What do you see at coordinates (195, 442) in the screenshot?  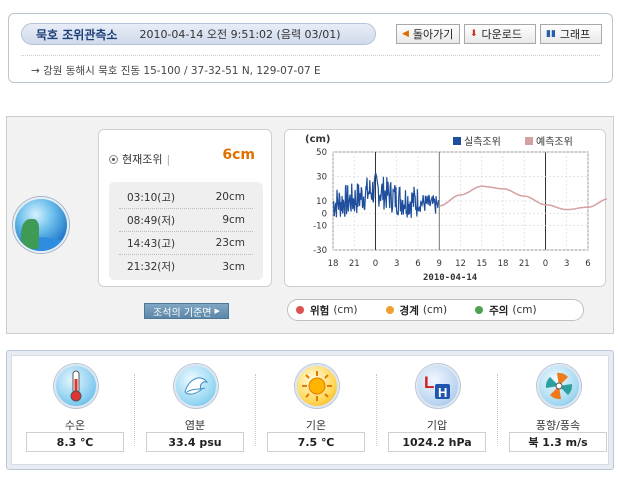 I see `salinity-value: 33.4 psu` at bounding box center [195, 442].